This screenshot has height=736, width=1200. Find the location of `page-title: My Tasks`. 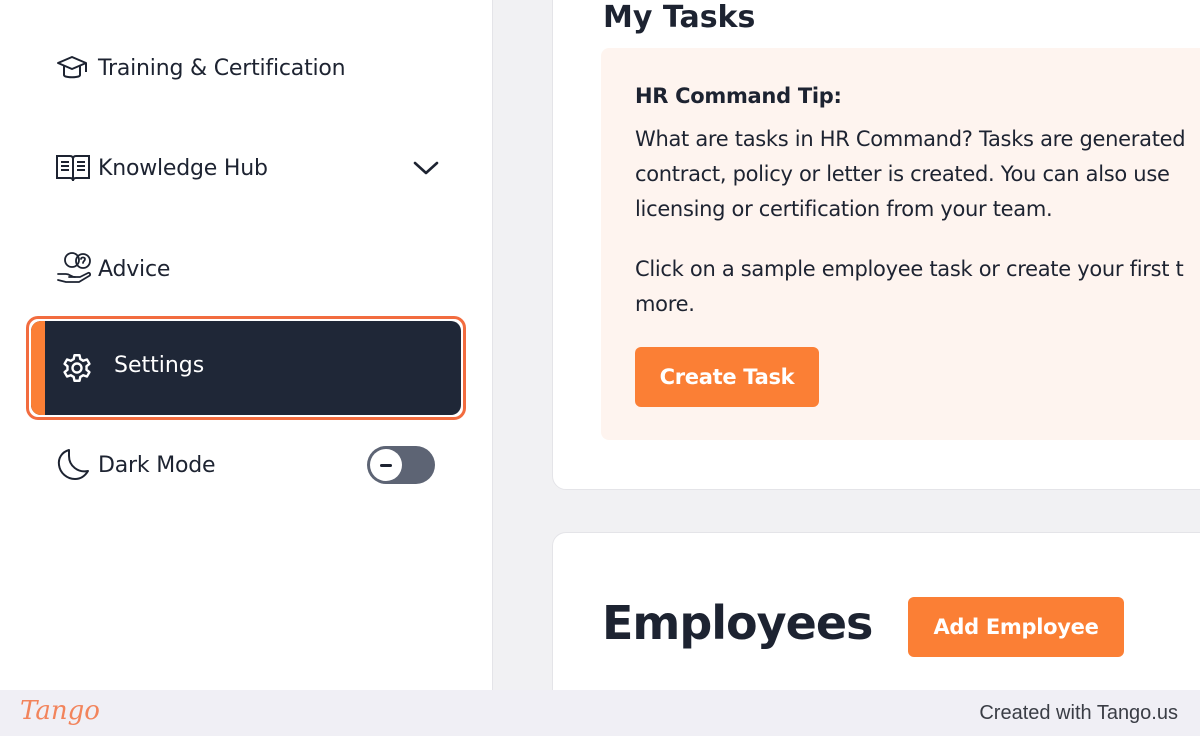

page-title: My Tasks is located at coordinates (679, 17).